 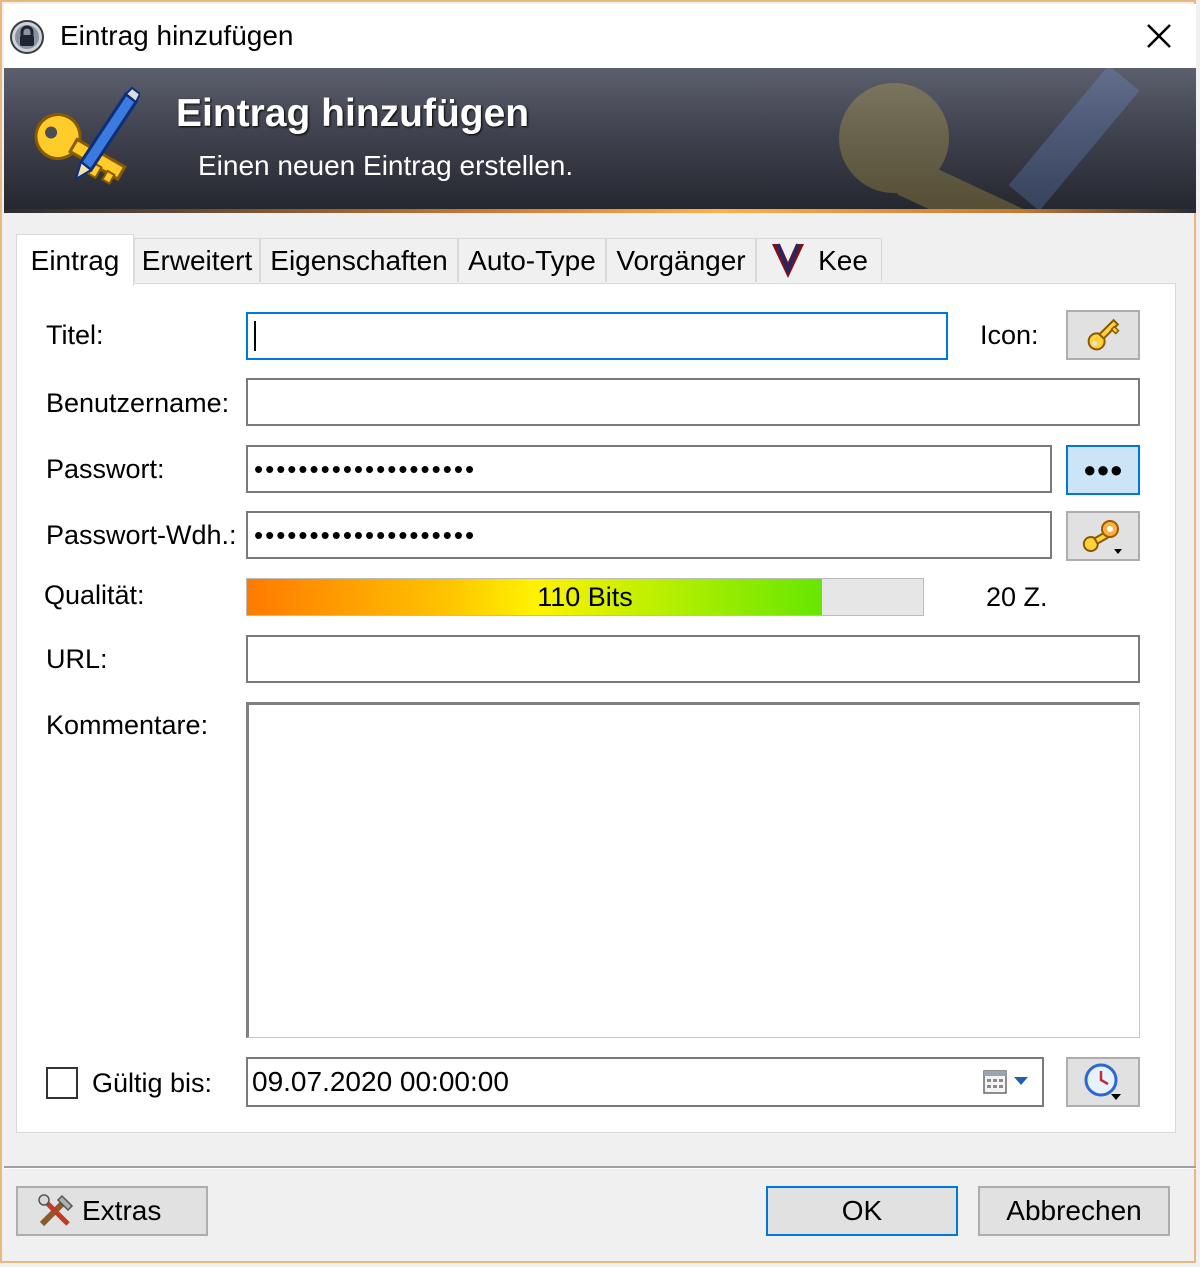 What do you see at coordinates (105, 469) in the screenshot?
I see `password-label: Passwort:` at bounding box center [105, 469].